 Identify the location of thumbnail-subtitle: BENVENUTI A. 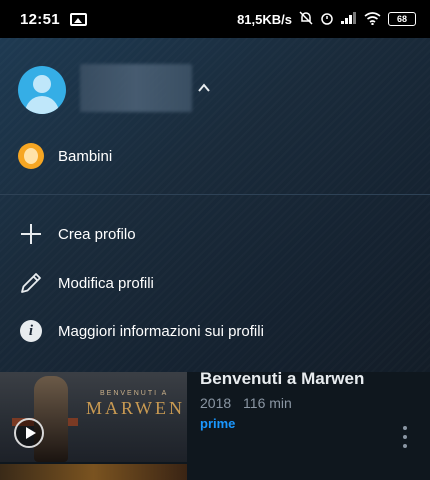
(134, 393).